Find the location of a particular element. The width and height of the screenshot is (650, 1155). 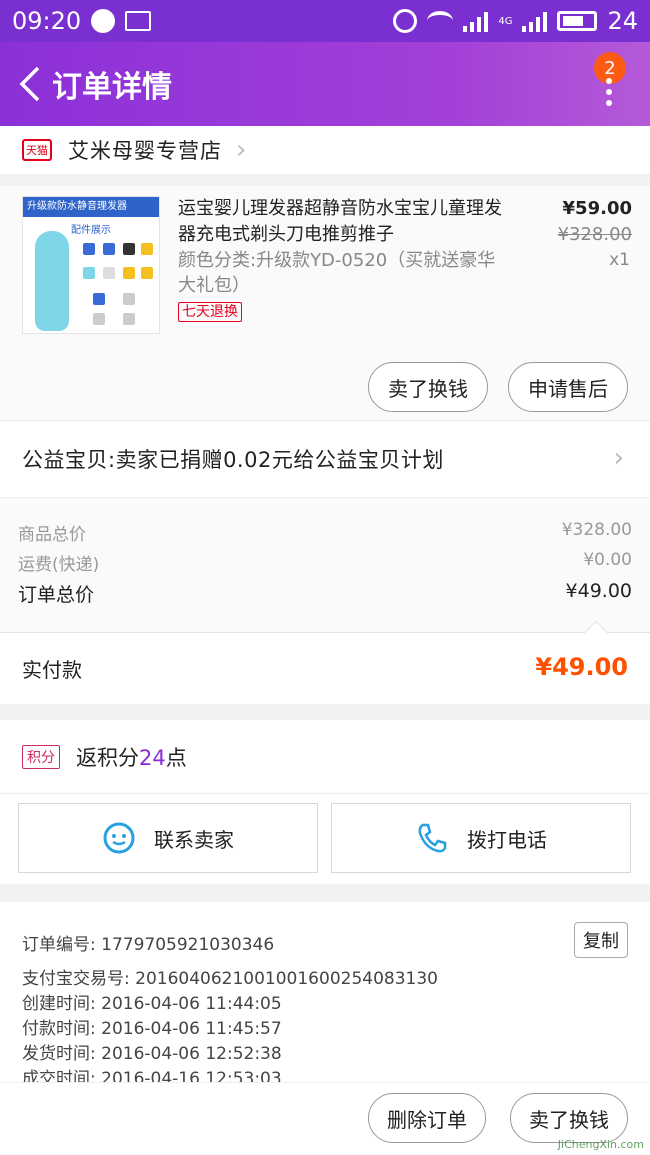

summary-total-row: 订单总价 ¥49.00 is located at coordinates (325, 593).